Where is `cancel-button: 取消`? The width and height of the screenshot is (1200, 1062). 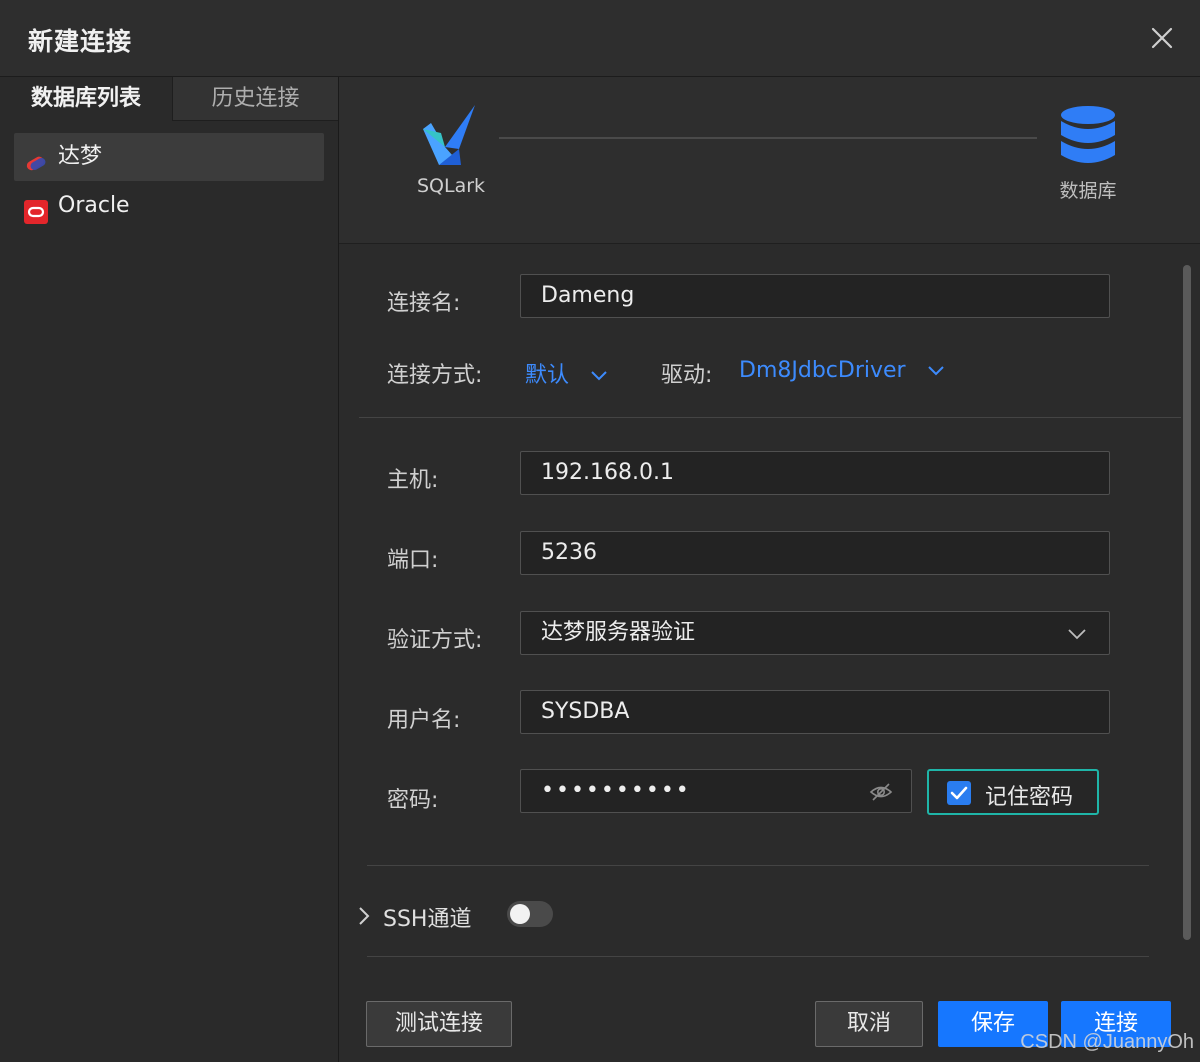 cancel-button: 取消 is located at coordinates (869, 1024).